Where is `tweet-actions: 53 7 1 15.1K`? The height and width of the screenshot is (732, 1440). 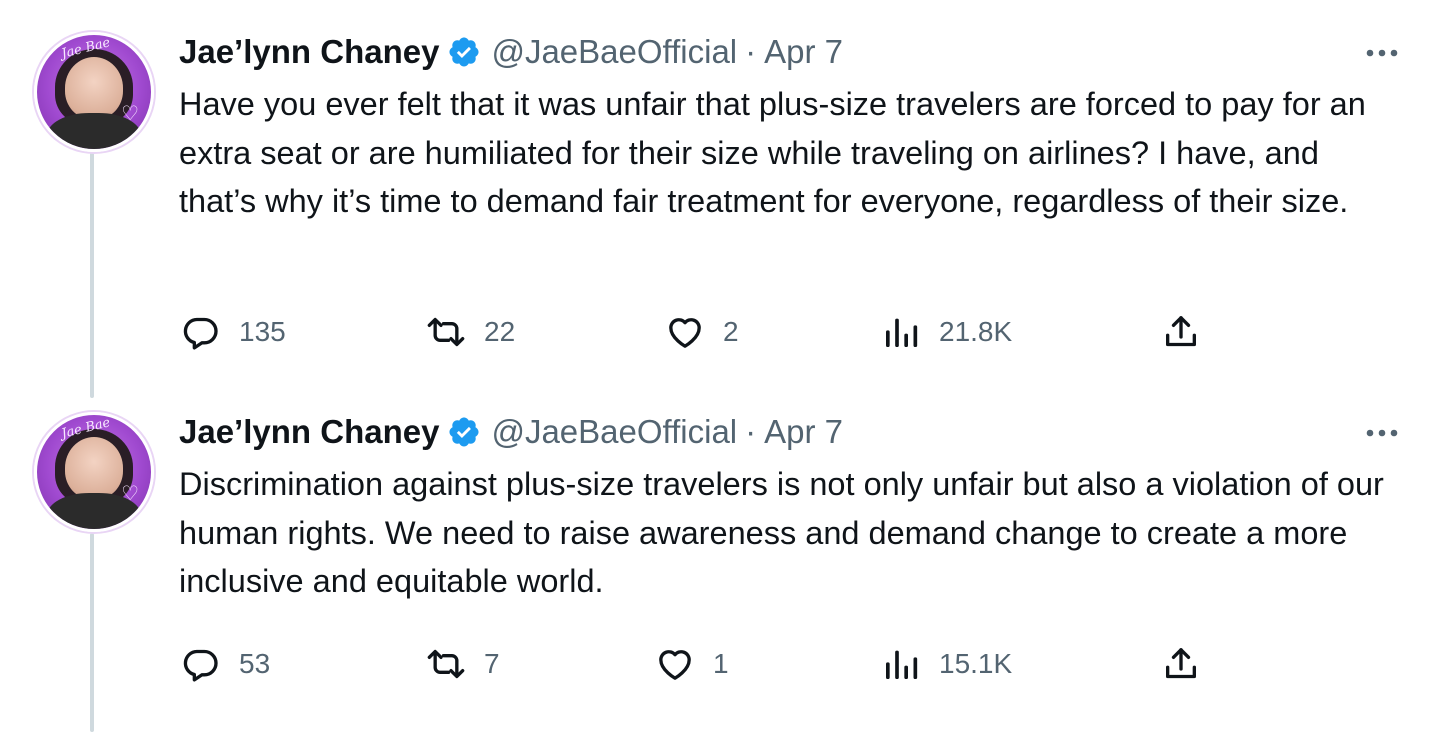 tweet-actions: 53 7 1 15.1K is located at coordinates (699, 664).